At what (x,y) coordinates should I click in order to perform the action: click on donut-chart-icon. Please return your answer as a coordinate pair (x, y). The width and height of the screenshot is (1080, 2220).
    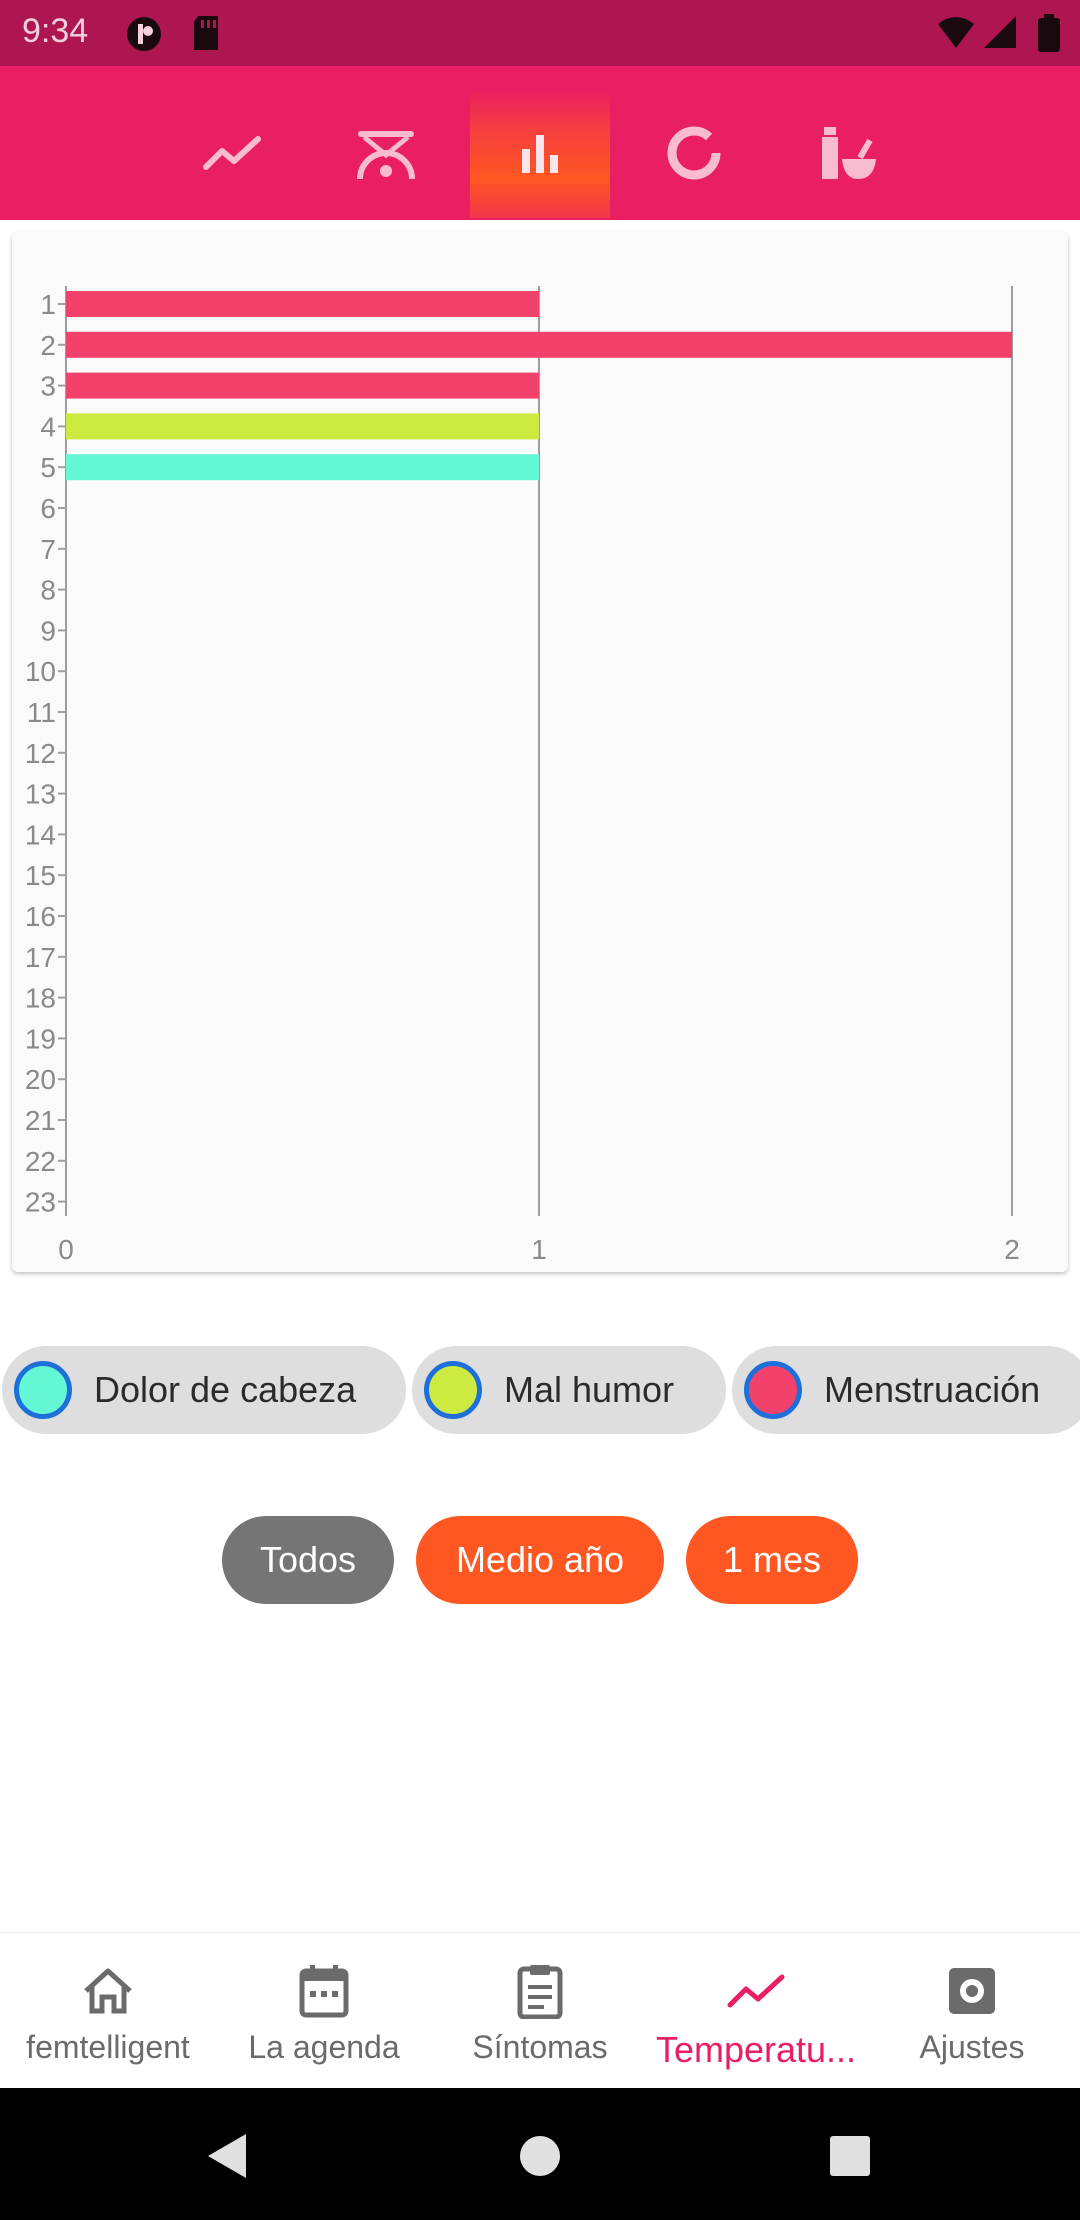
    Looking at the image, I should click on (694, 153).